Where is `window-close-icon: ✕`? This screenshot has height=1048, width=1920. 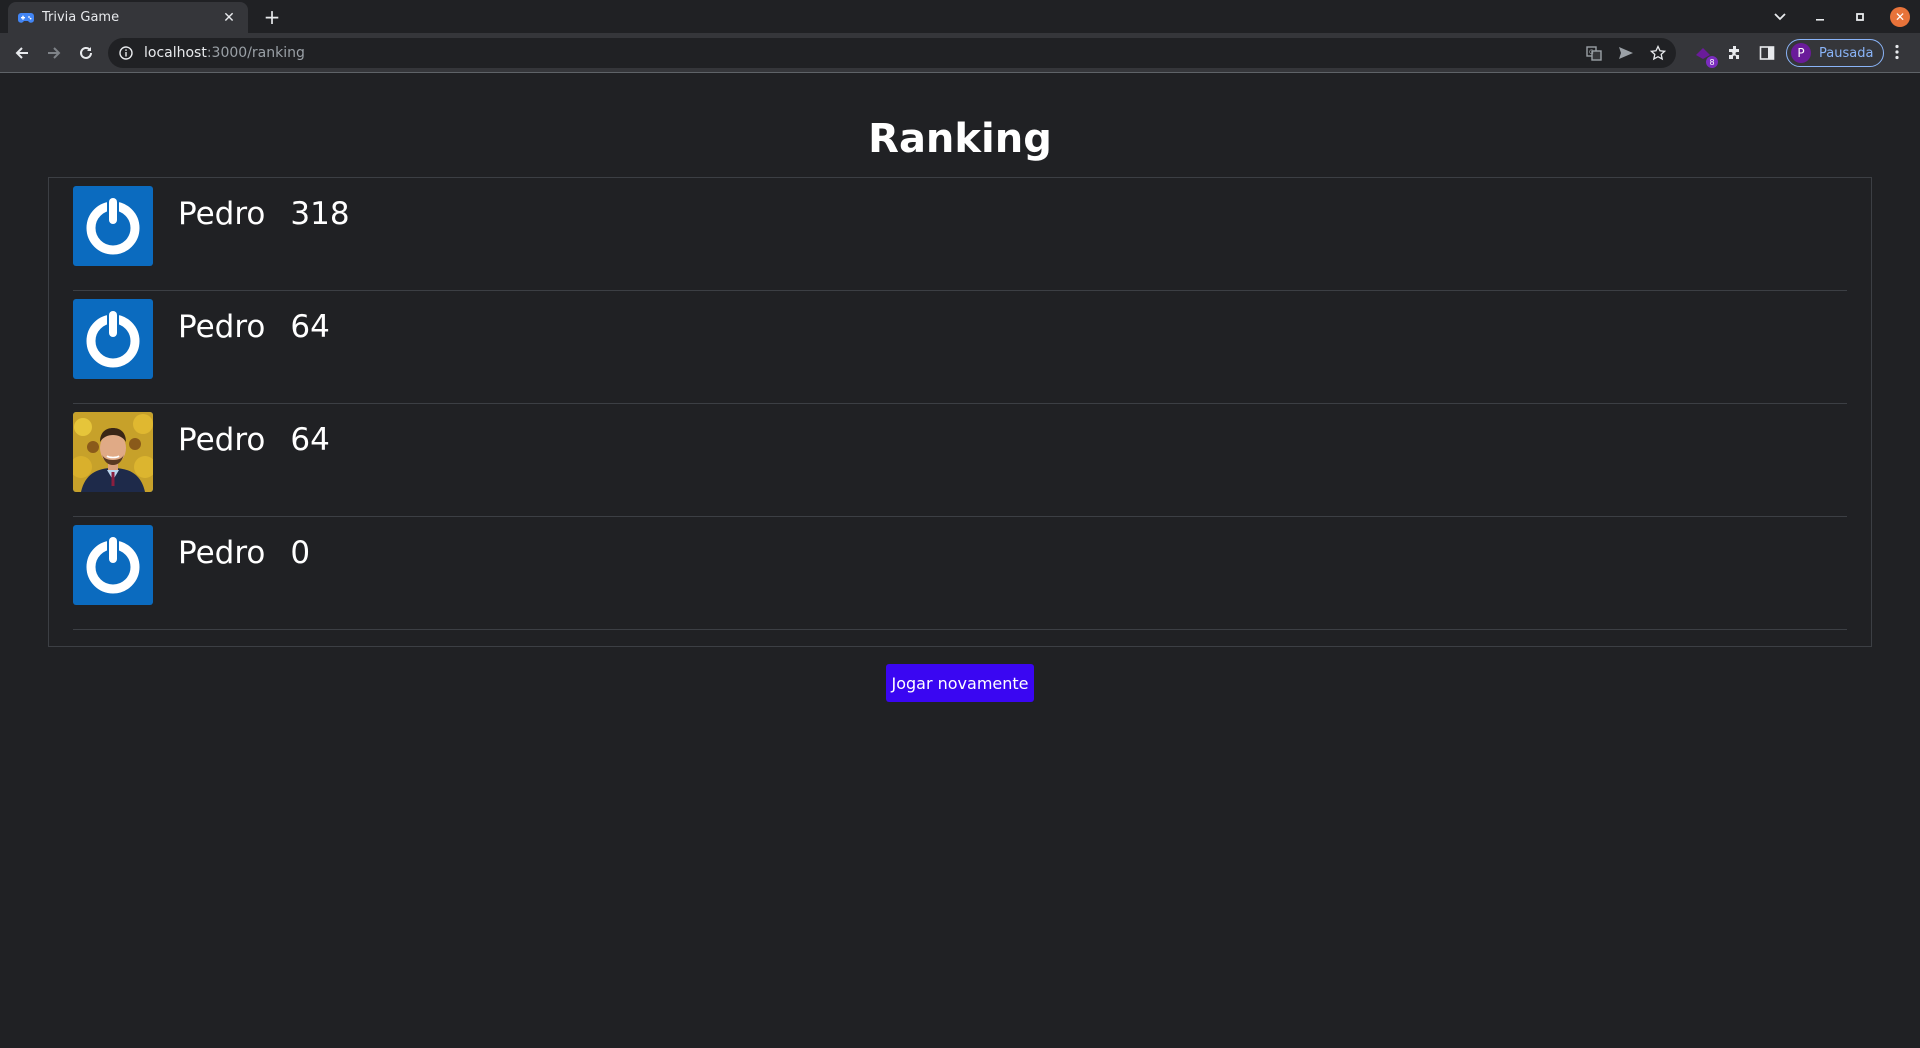
window-close-icon: ✕ is located at coordinates (1900, 16).